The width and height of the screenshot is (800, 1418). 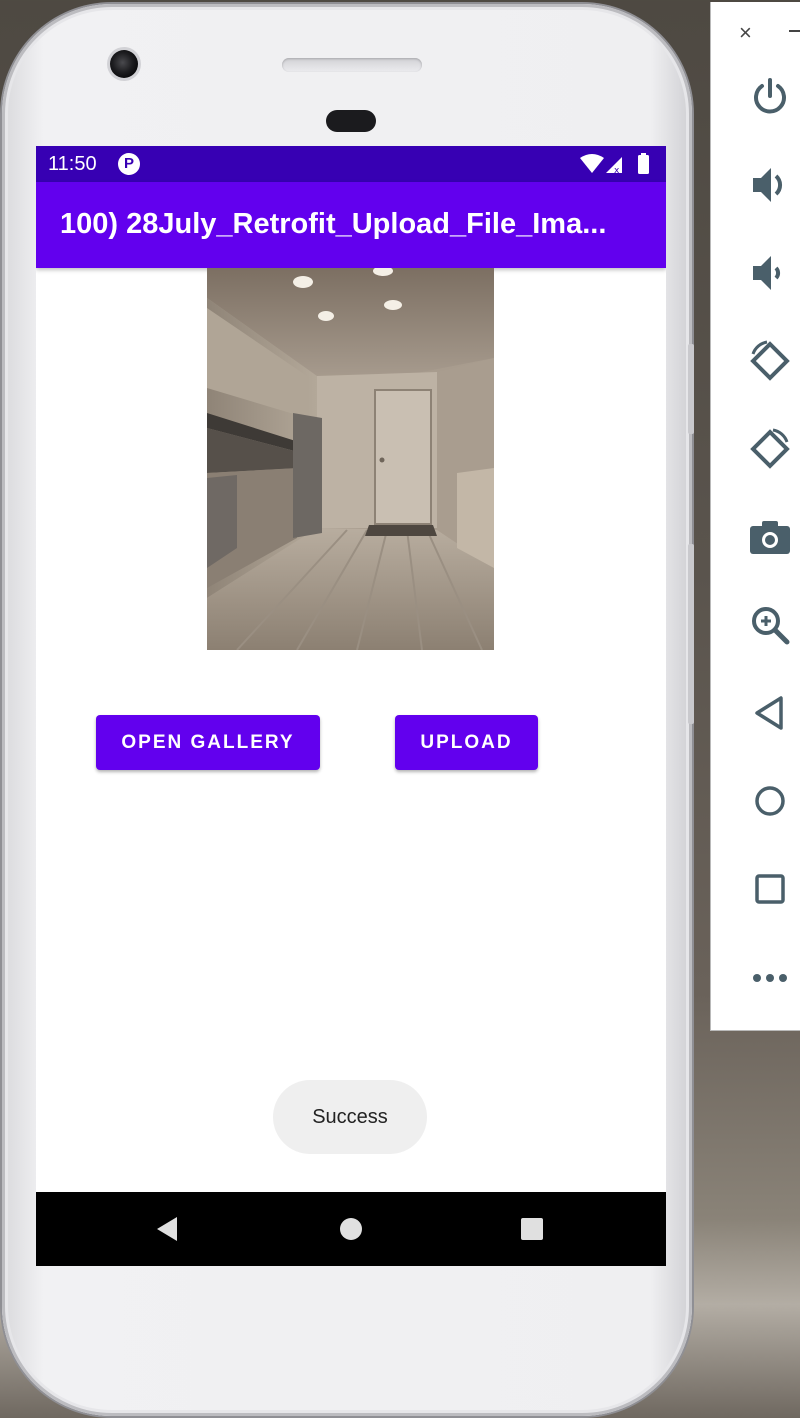 I want to click on kitchen-photo, so click(x=350, y=459).